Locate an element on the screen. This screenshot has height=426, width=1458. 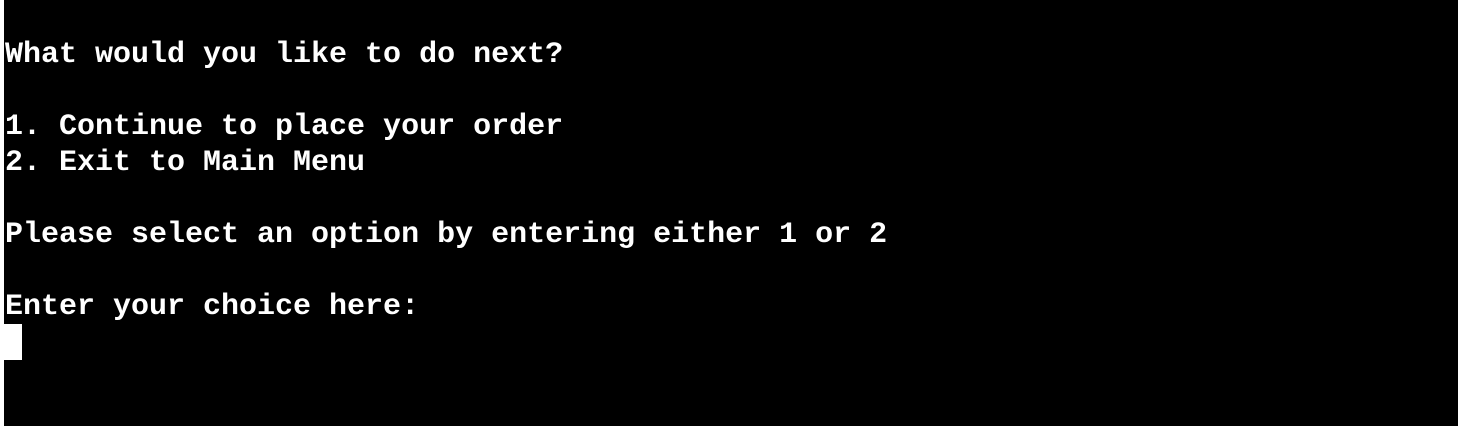
menu-option-continue-order: 1. Continue to place your order is located at coordinates (284, 127).